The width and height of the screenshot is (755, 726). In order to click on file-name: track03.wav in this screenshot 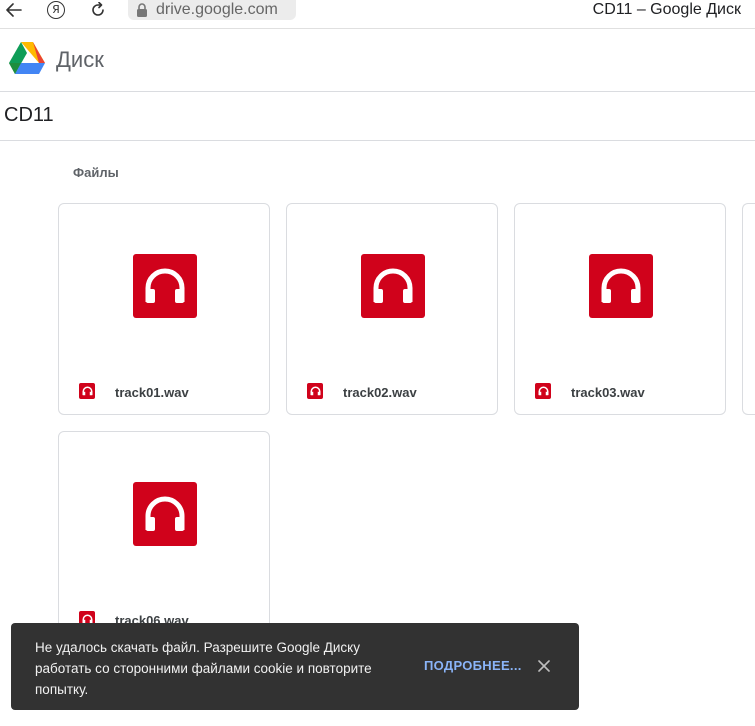, I will do `click(608, 392)`.